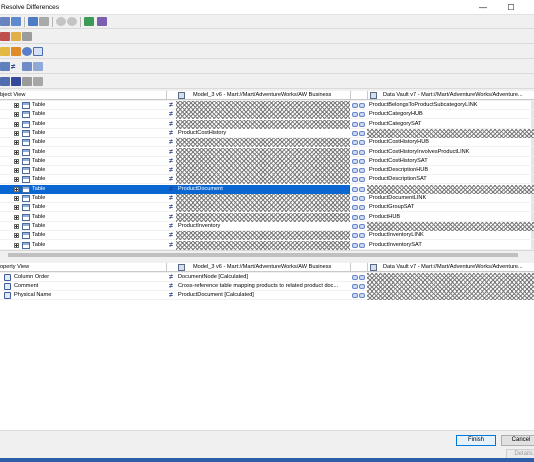 The image size is (534, 462). What do you see at coordinates (483, 7) in the screenshot?
I see `minimize-button: —` at bounding box center [483, 7].